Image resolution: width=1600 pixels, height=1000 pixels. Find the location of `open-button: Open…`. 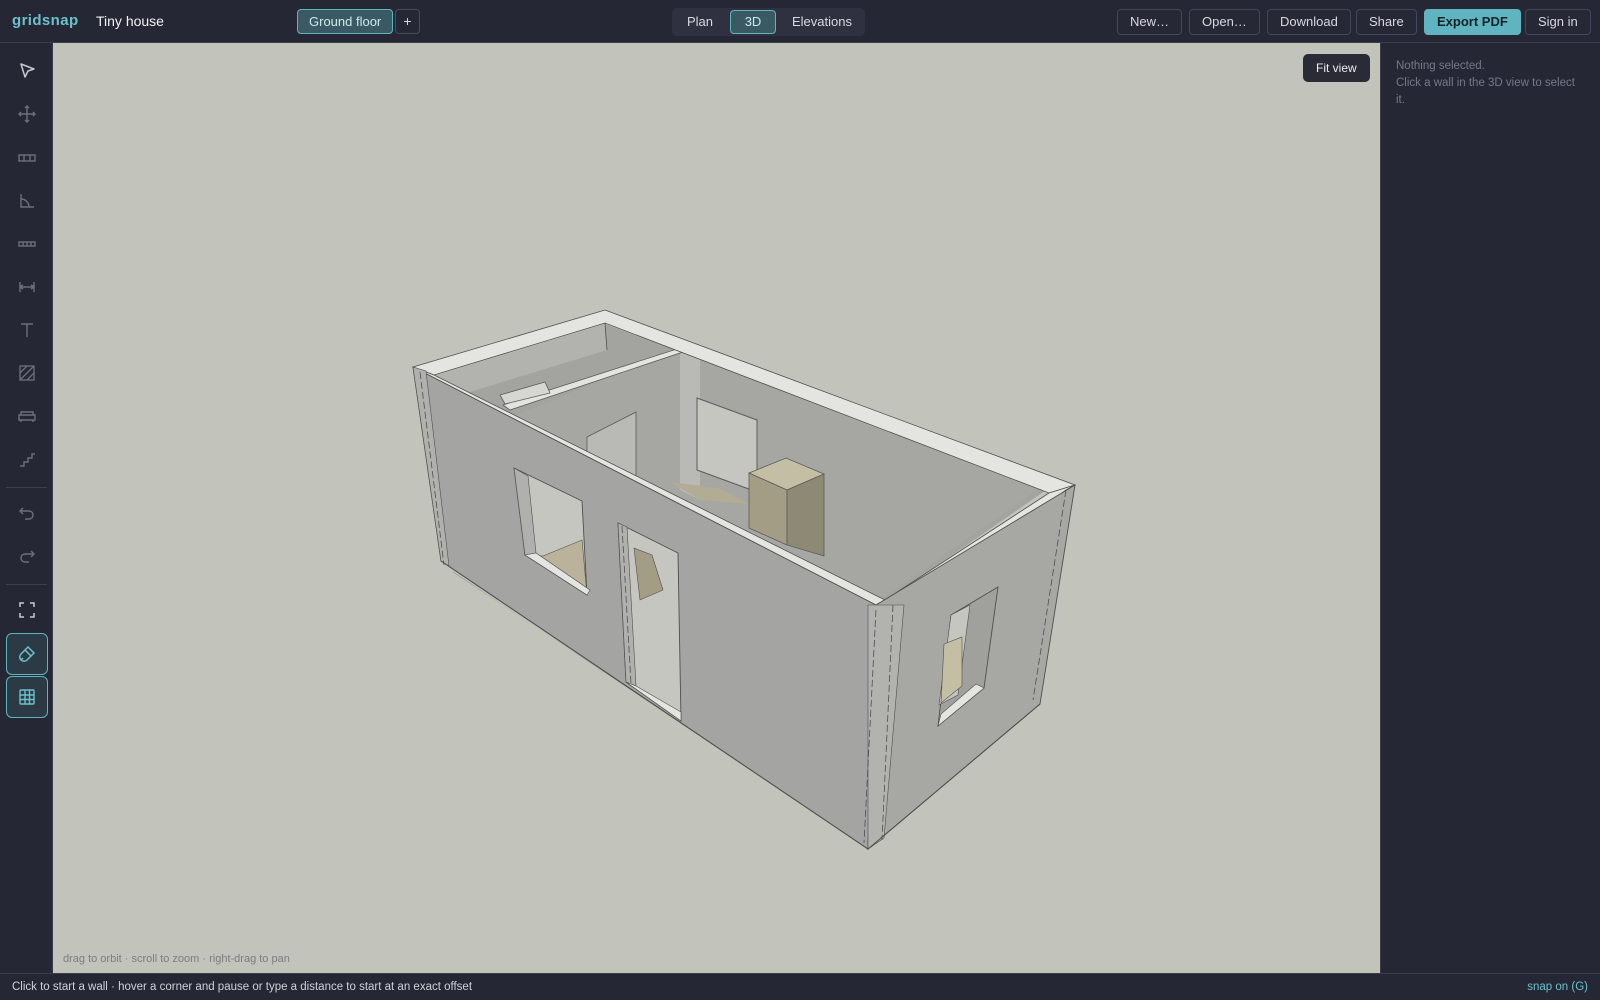

open-button: Open… is located at coordinates (1224, 22).